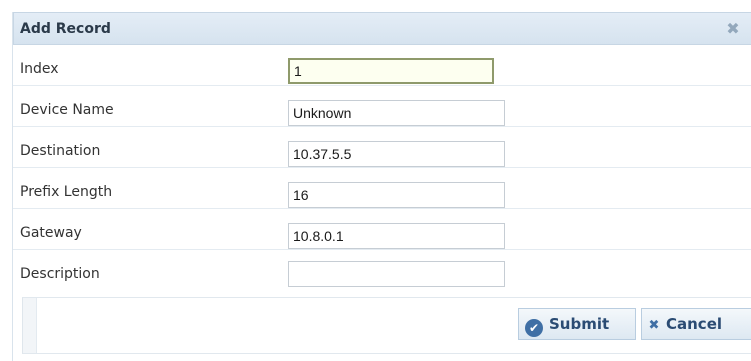 This screenshot has width=751, height=361. What do you see at coordinates (393, 325) in the screenshot?
I see `footer-button-area: ✔ Submit ✖ Cancel` at bounding box center [393, 325].